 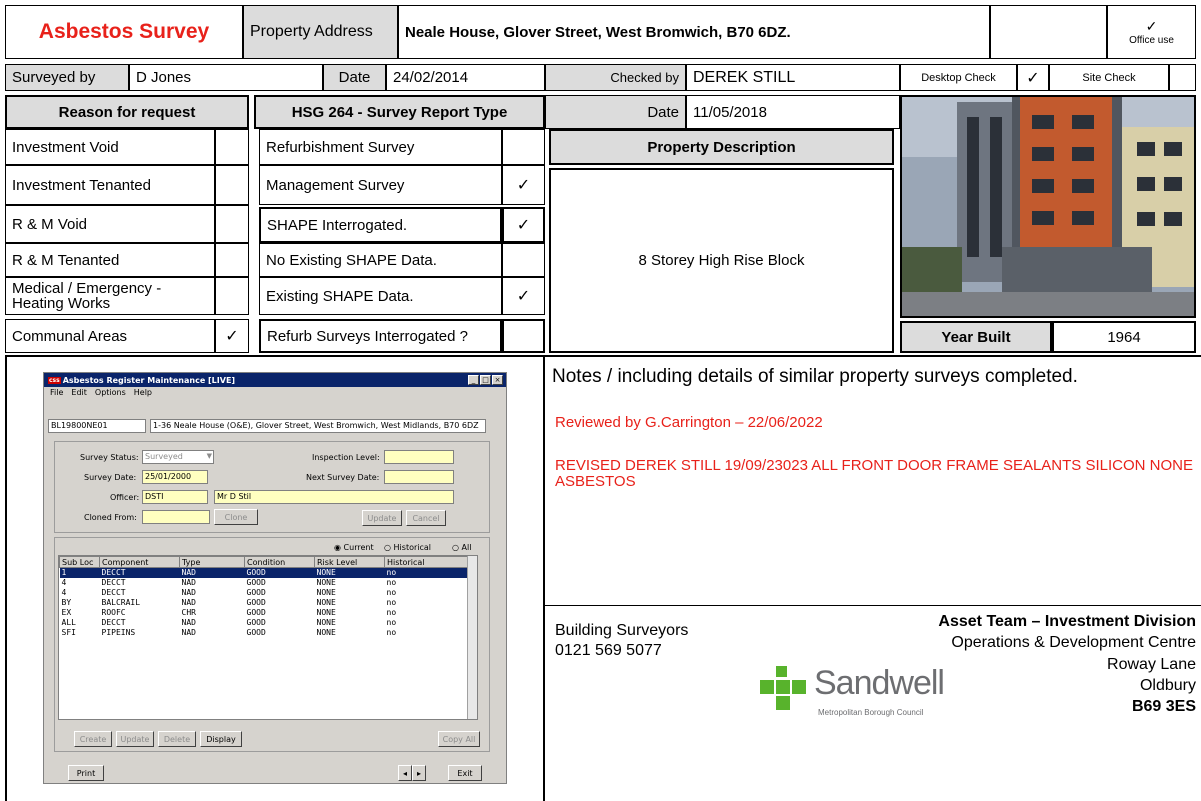 I want to click on menu-help: Help, so click(x=143, y=393).